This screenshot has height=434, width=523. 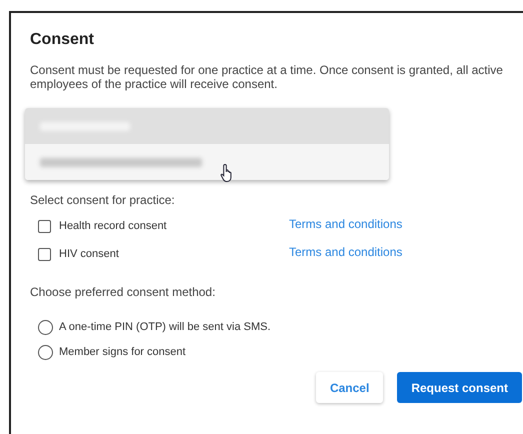 What do you see at coordinates (123, 292) in the screenshot?
I see `section-label: Choose preferred consent method:` at bounding box center [123, 292].